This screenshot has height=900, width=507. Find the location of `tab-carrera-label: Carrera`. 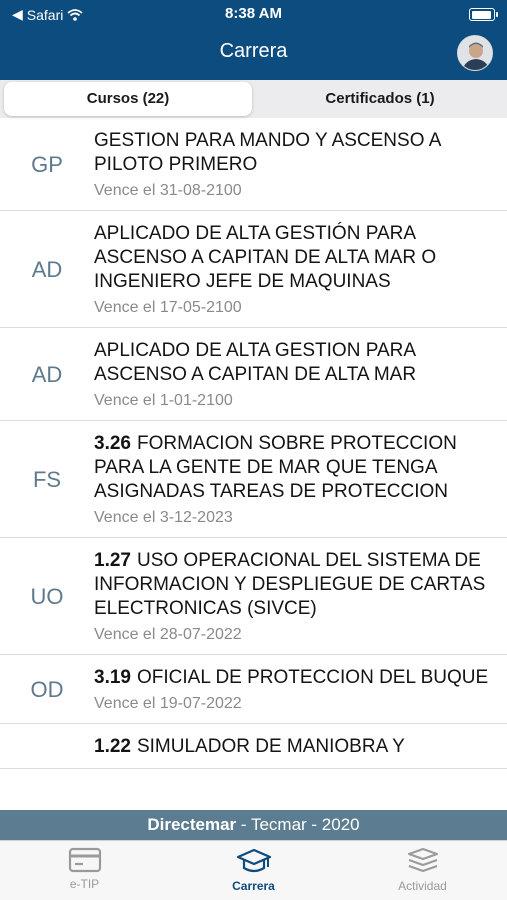

tab-carrera-label: Carrera is located at coordinates (253, 886).